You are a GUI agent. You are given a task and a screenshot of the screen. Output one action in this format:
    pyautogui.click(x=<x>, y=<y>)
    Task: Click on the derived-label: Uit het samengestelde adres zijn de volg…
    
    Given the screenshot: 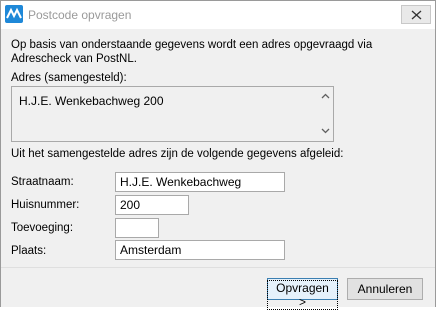 What is the action you would take?
    pyautogui.click(x=177, y=154)
    